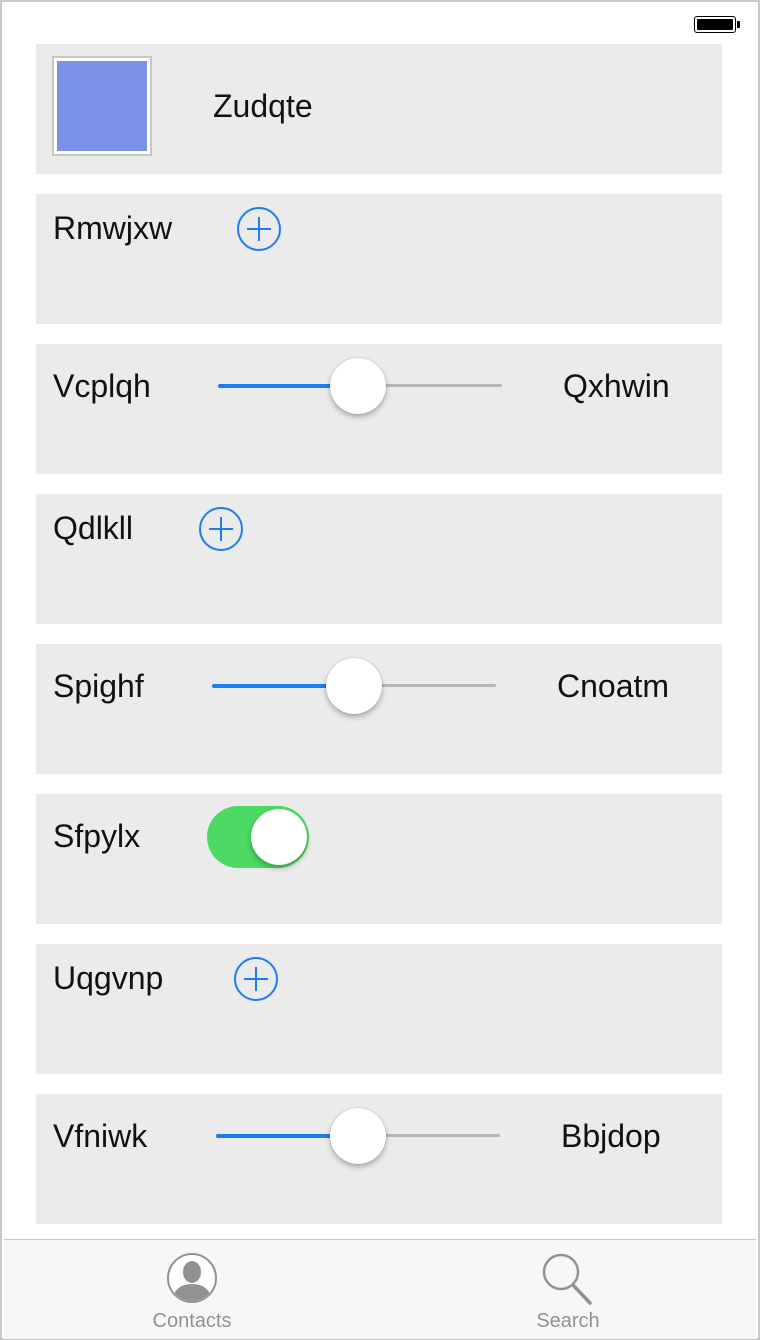 This screenshot has width=760, height=1340. I want to click on slider-row: Vfniwk Bbjdop, so click(379, 1159).